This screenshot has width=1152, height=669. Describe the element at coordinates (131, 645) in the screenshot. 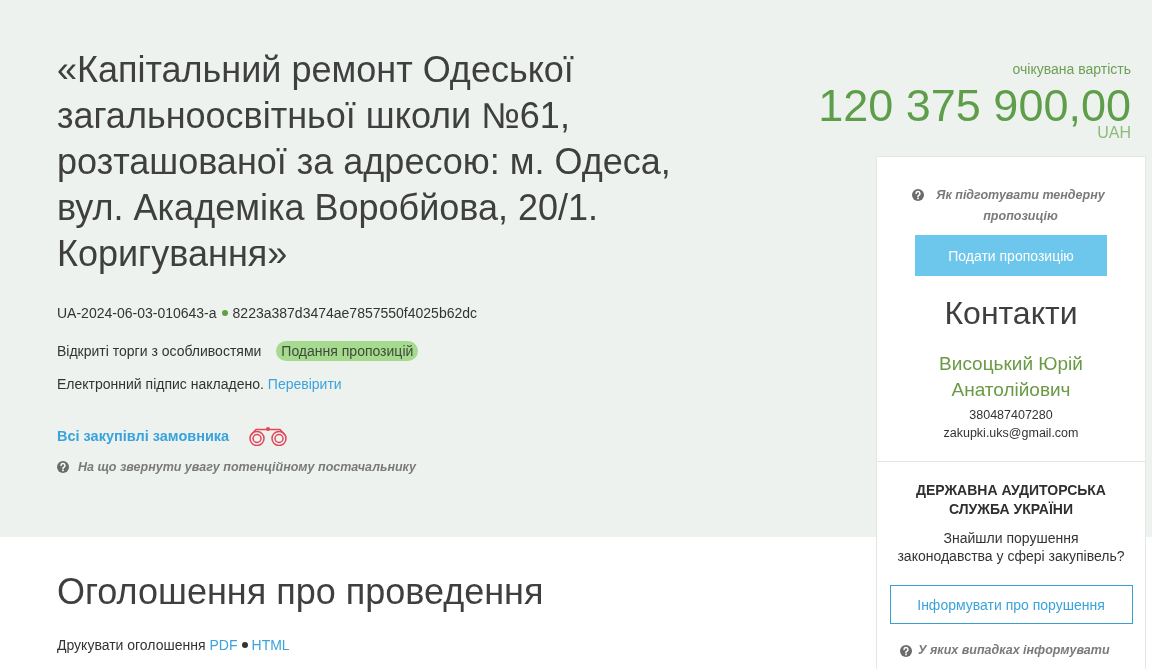

I see `print-label: Друкувати оголошення` at that location.